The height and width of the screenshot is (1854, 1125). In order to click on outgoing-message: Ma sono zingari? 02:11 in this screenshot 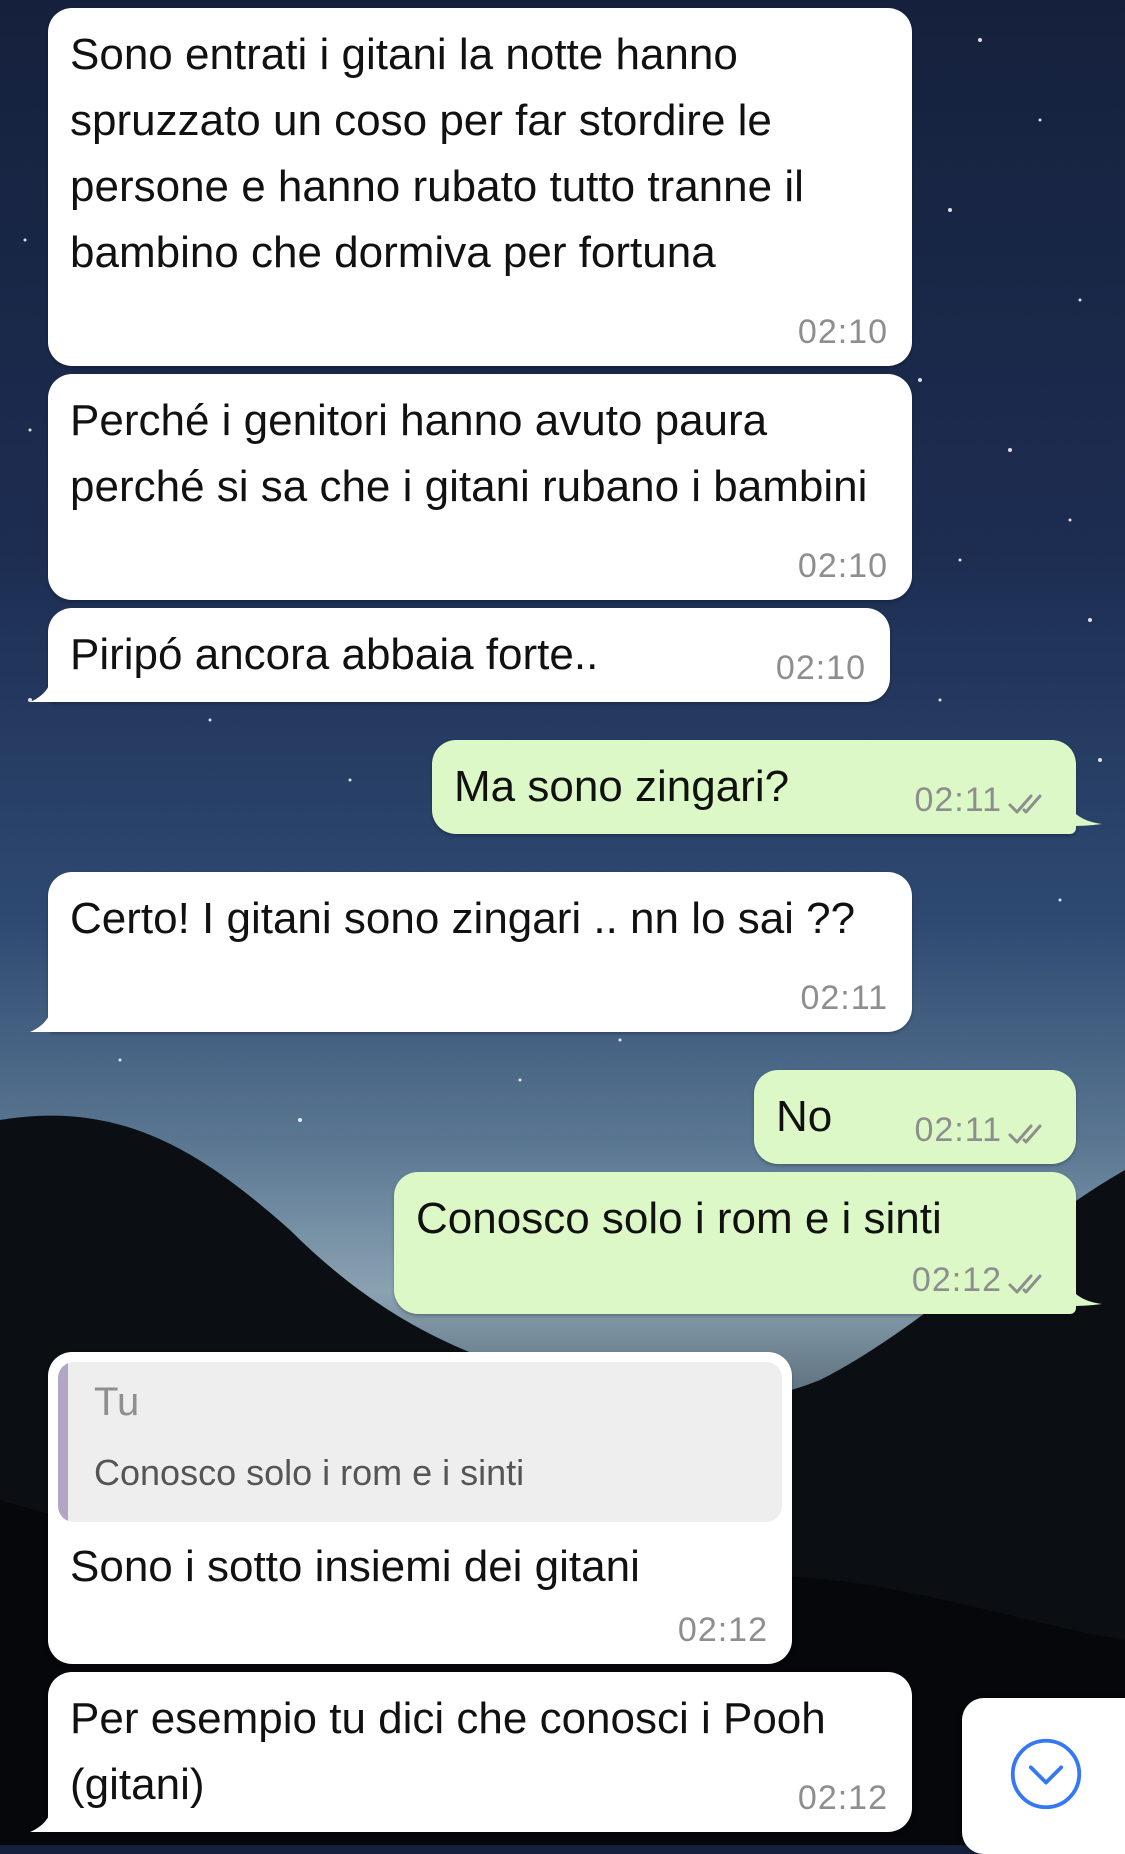, I will do `click(767, 787)`.